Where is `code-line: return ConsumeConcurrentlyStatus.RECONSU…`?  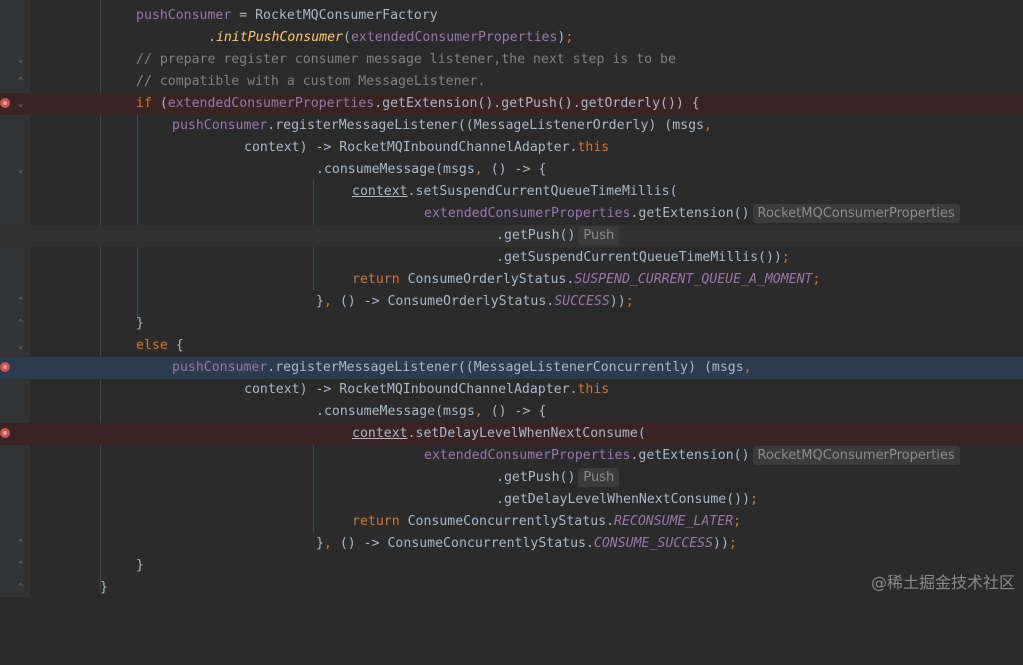 code-line: return ConsumeConcurrentlyStatus.RECONSU… is located at coordinates (547, 521).